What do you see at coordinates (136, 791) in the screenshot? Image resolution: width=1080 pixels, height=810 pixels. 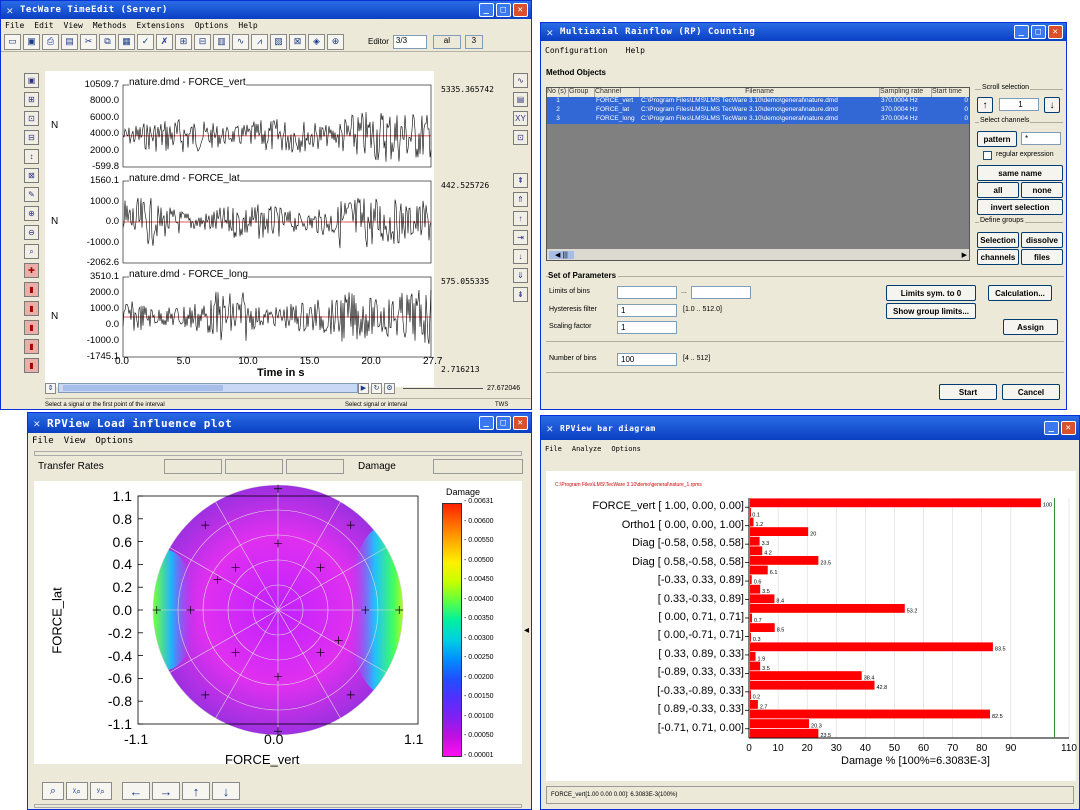 I see `arrow-left-icon: ←` at bounding box center [136, 791].